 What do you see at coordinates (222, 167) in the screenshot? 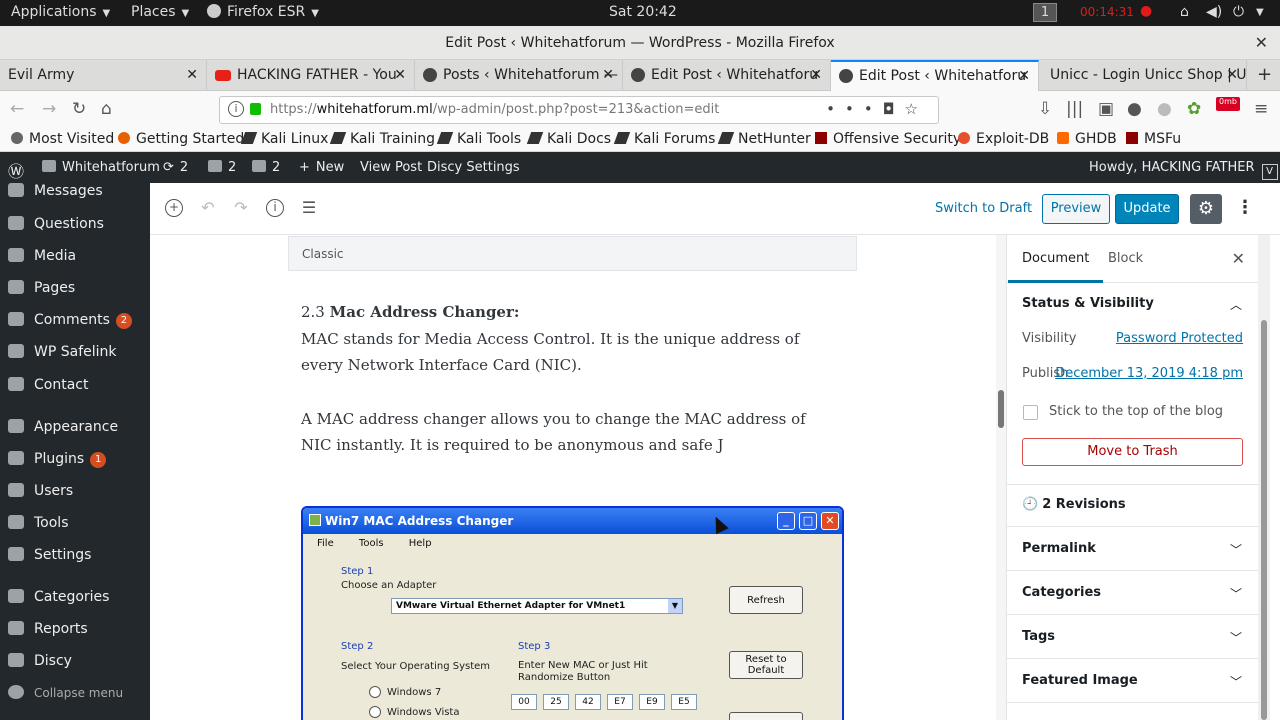
I see `comments-link: 2` at bounding box center [222, 167].